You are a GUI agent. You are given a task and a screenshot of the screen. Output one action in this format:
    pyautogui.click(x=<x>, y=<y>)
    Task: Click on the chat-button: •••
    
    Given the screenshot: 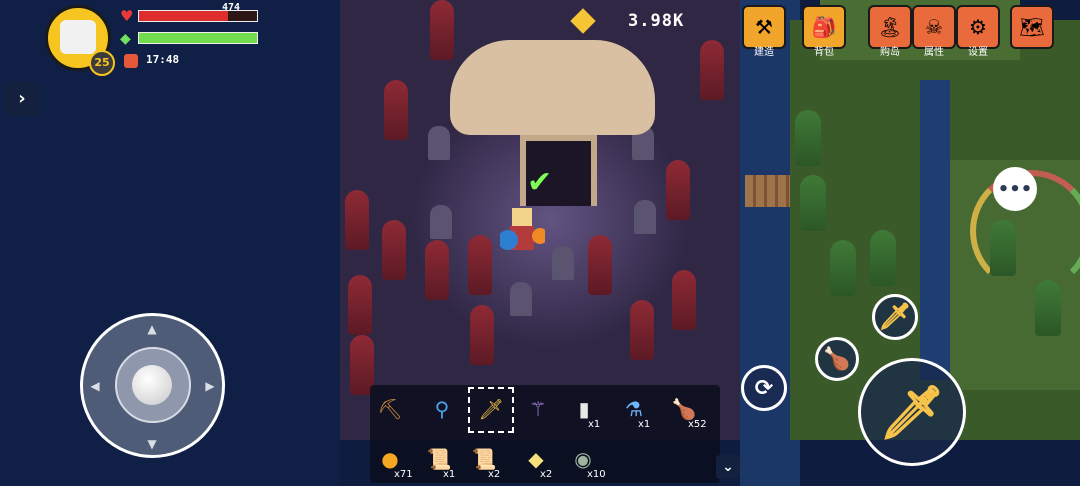 What is the action you would take?
    pyautogui.click(x=1015, y=189)
    